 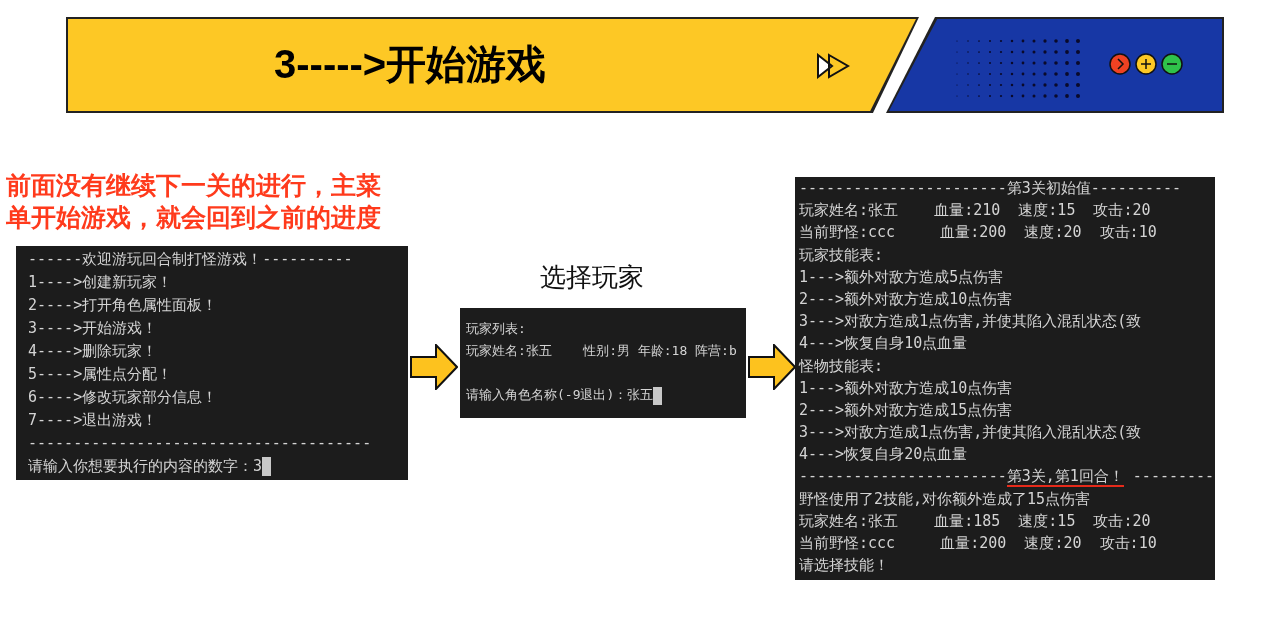 What do you see at coordinates (906, 388) in the screenshot?
I see `console-line: 1--->额外对敌方造成10点伤害` at bounding box center [906, 388].